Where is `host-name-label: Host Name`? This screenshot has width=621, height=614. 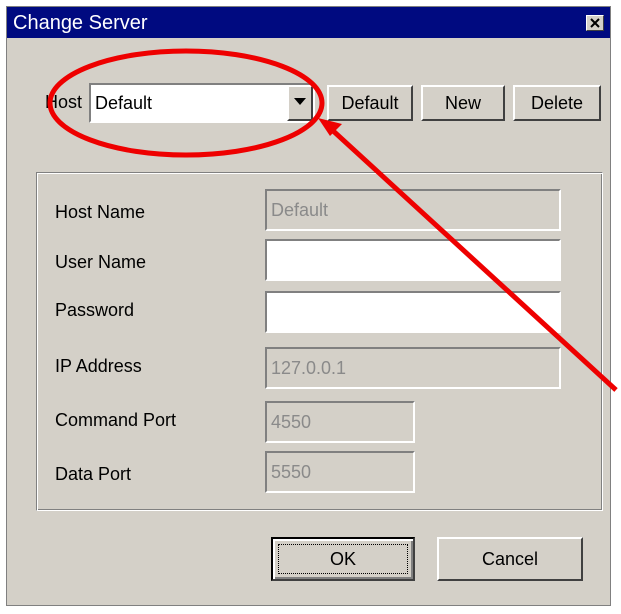 host-name-label: Host Name is located at coordinates (100, 212).